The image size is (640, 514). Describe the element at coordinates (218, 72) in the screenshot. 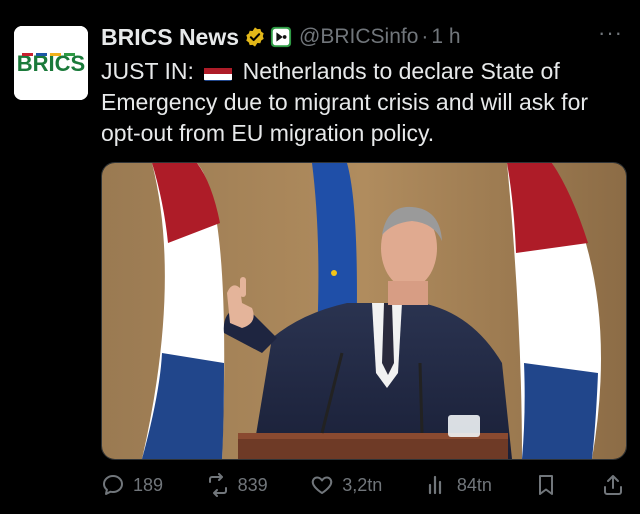

I see `netherlands-flag-icon` at that location.